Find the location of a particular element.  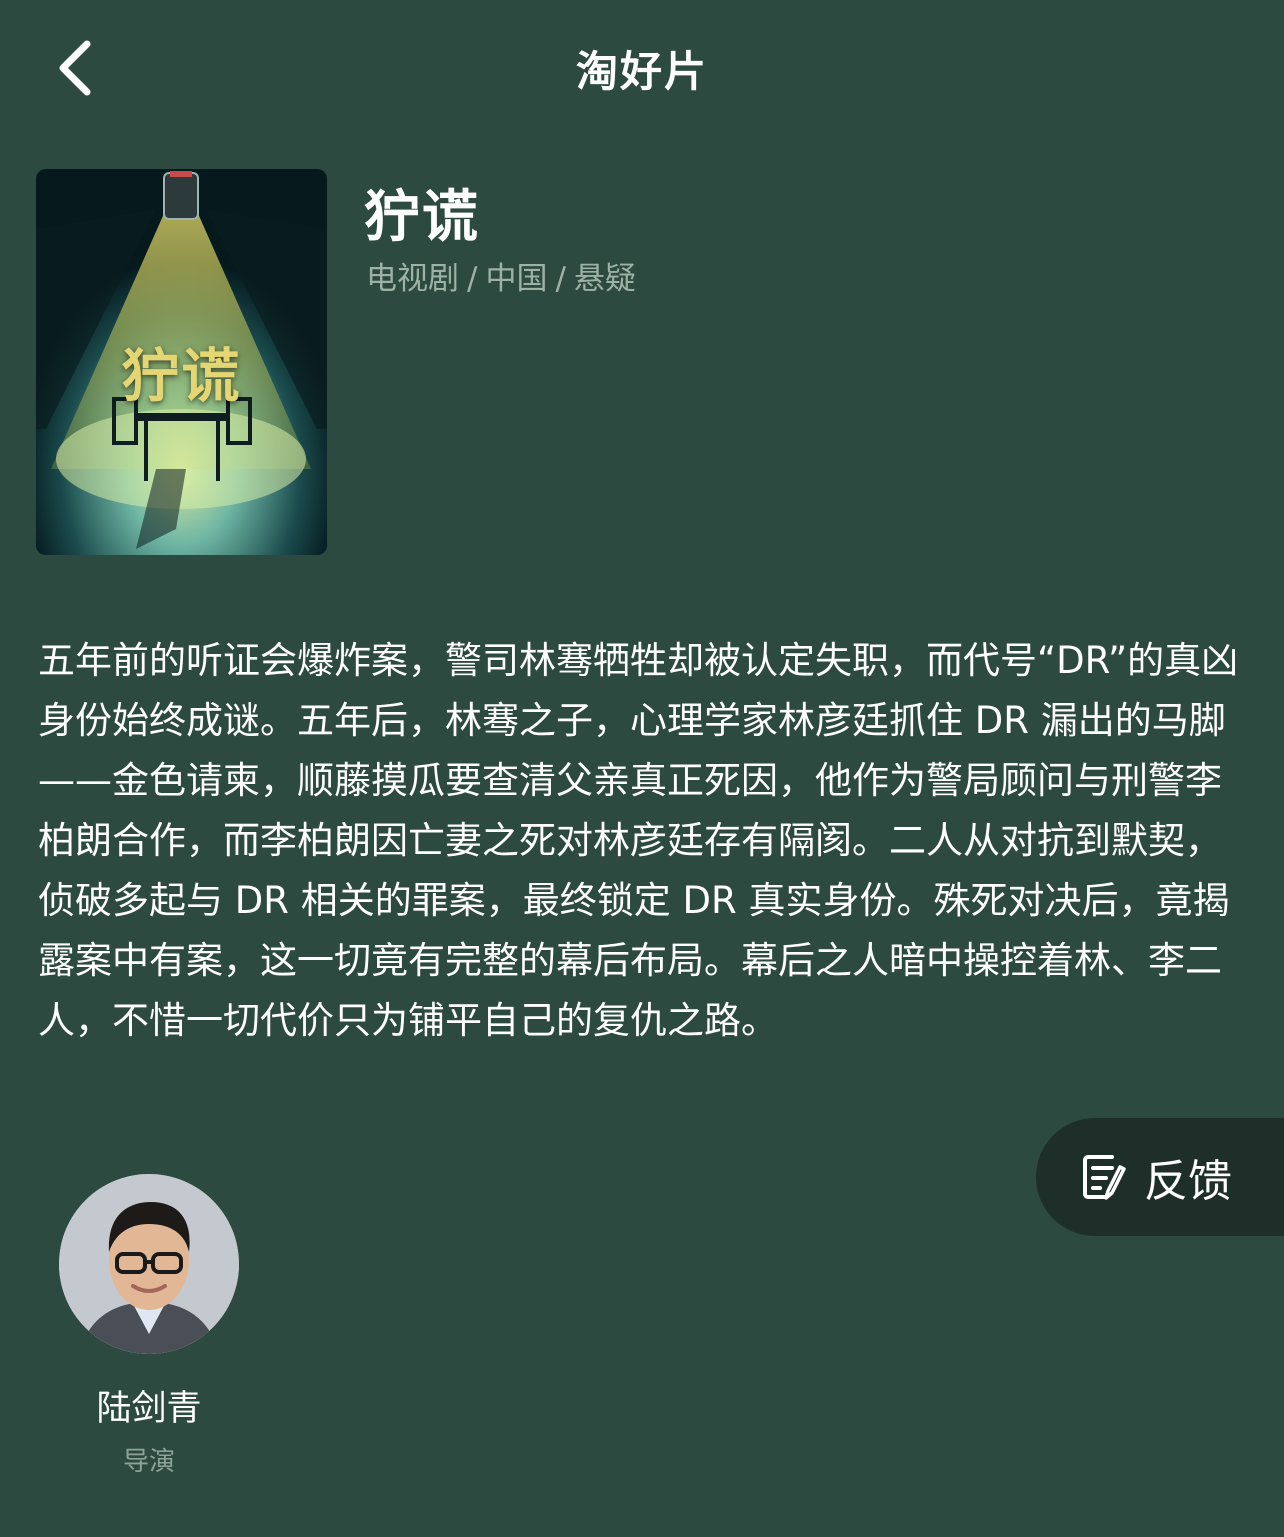

feedback-button: 反馈 is located at coordinates (1160, 1177).